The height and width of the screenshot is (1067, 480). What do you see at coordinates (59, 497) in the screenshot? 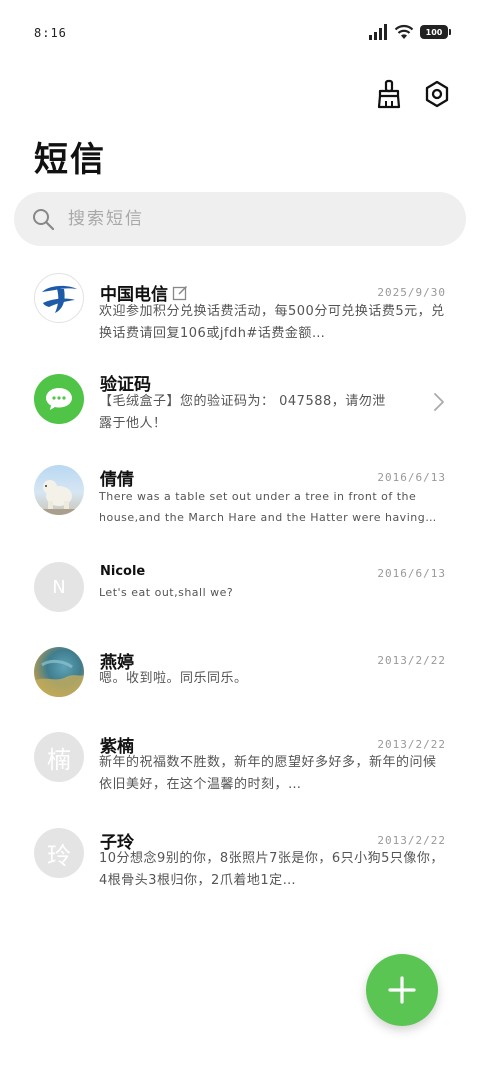
I see `polar-bear-photo` at bounding box center [59, 497].